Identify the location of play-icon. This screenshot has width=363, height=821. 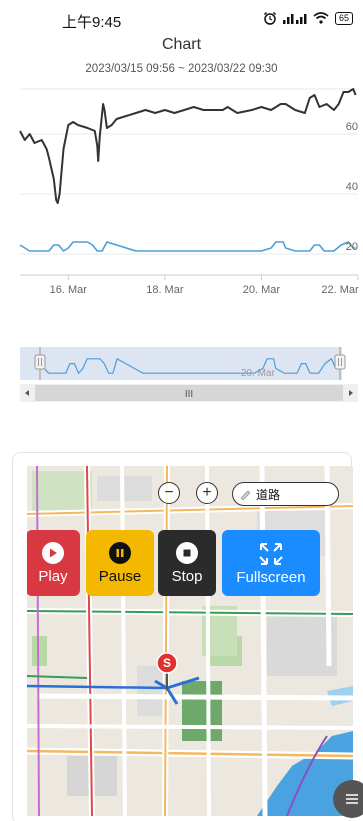
(53, 552).